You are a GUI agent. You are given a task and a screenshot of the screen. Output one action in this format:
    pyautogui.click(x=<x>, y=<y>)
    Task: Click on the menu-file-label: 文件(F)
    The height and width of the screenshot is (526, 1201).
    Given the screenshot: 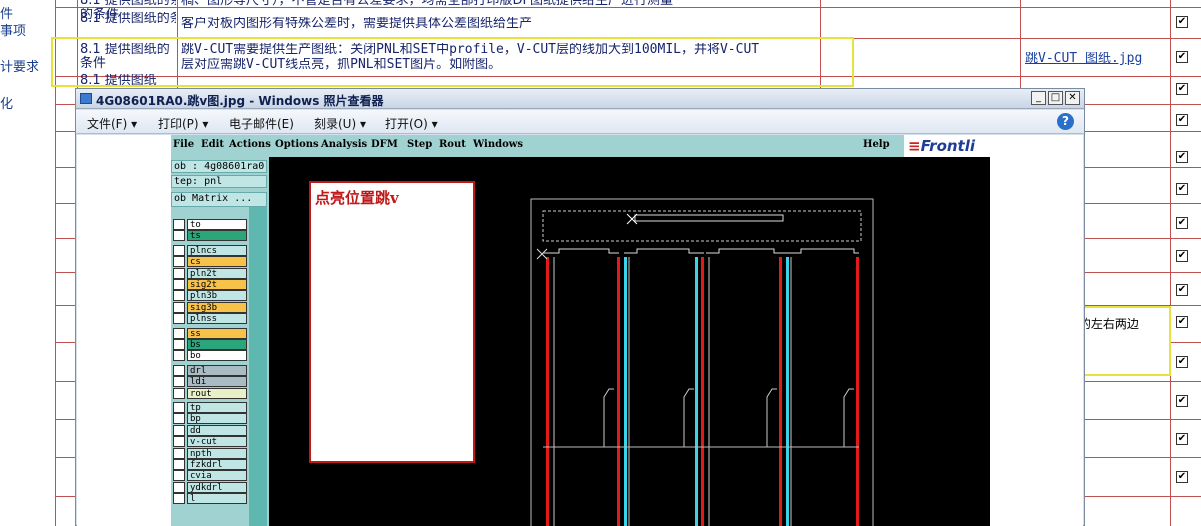 What is the action you would take?
    pyautogui.click(x=107, y=124)
    